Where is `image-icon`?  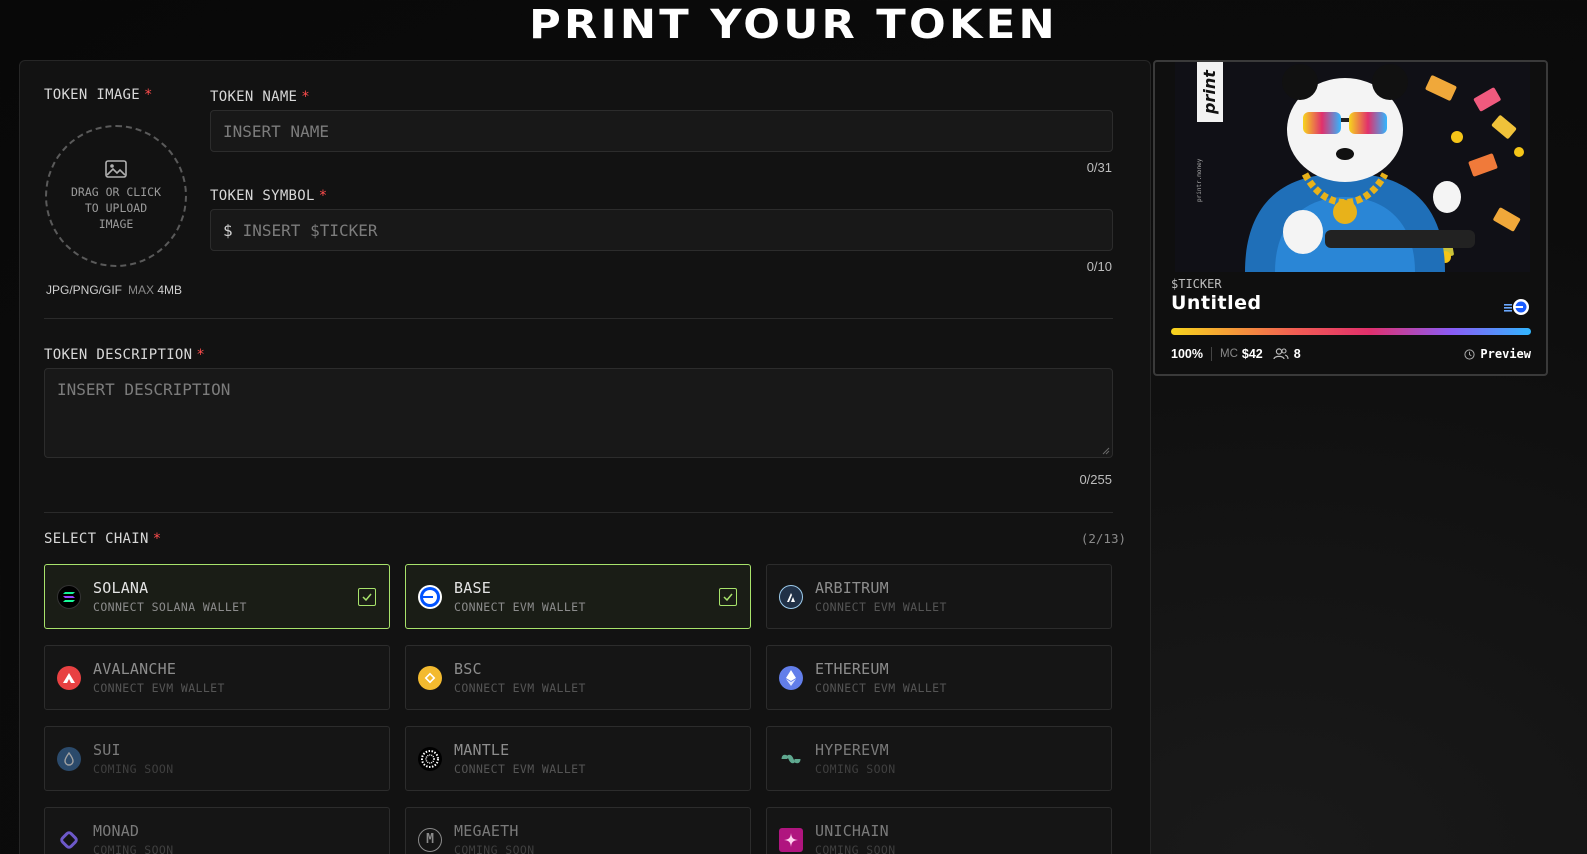
image-icon is located at coordinates (116, 169).